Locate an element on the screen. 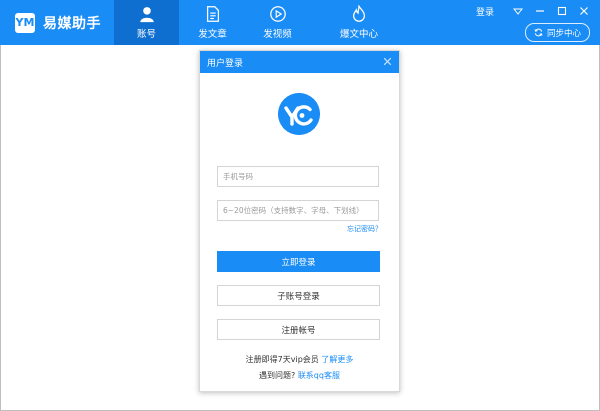 This screenshot has width=600, height=411. dialog-header: 用户登录 is located at coordinates (299, 62).